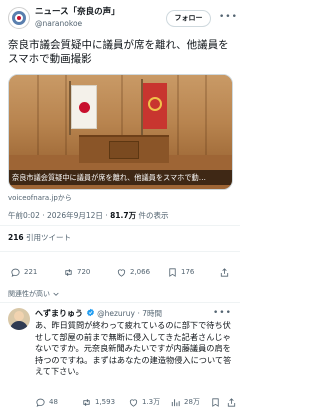  I want to click on reply-bookmark-button, so click(215, 402).